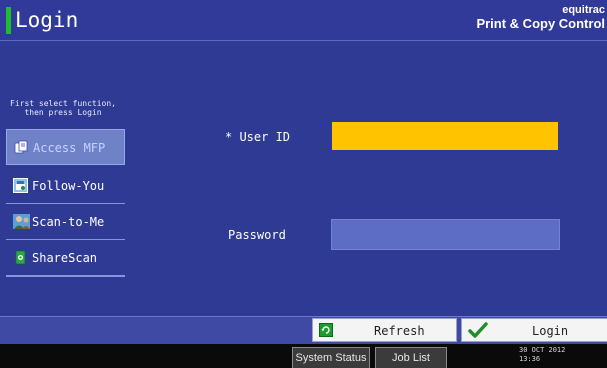 This screenshot has width=607, height=368. I want to click on brand-tagline: Print & Copy Control, so click(540, 23).